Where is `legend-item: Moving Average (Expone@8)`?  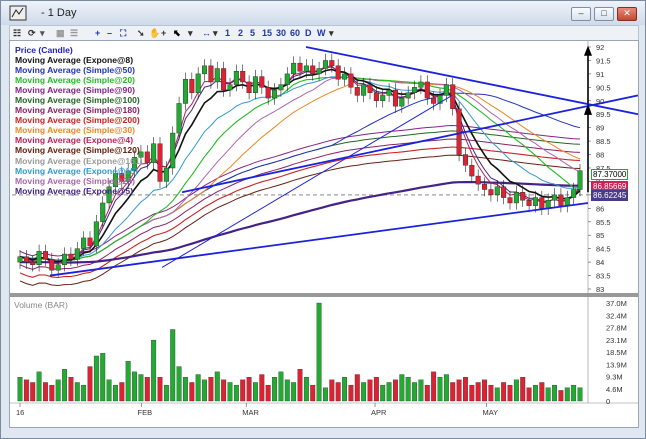 legend-item: Moving Average (Expone@8) is located at coordinates (74, 60).